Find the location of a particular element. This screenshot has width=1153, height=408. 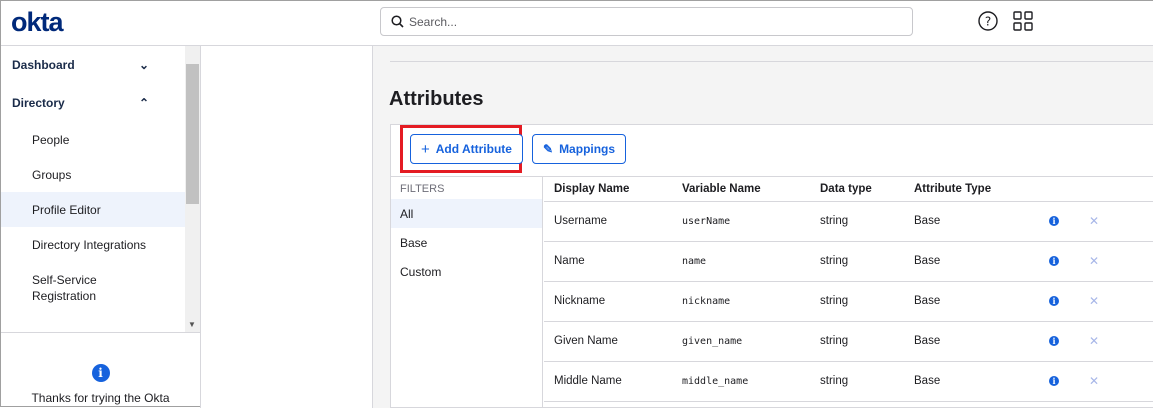

add-attribute-button: + Add Attribute is located at coordinates (466, 149).